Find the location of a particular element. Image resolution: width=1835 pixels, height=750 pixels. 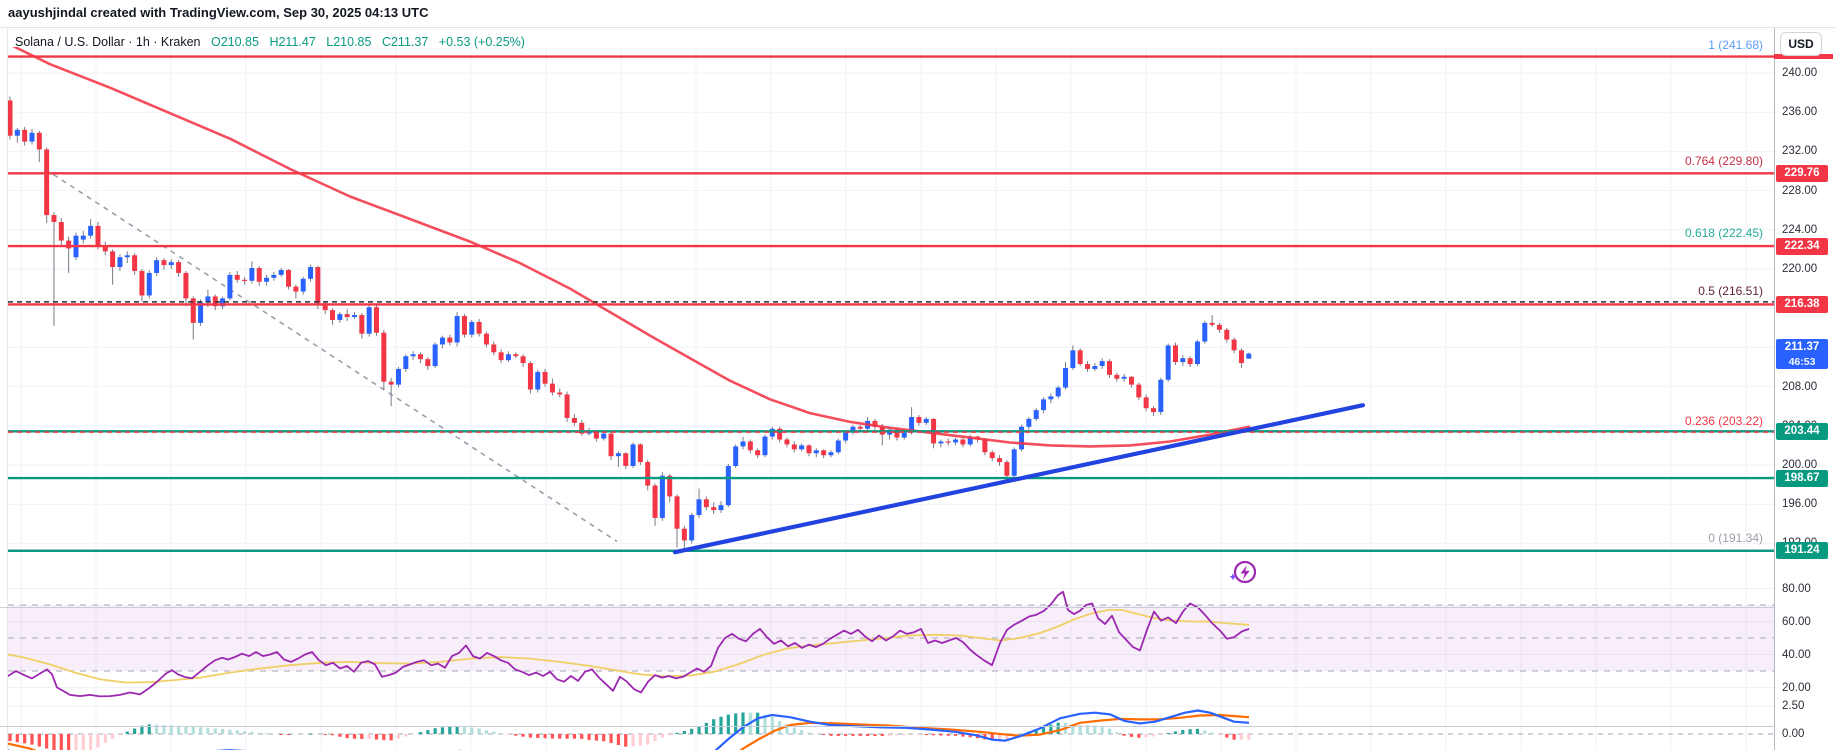

price-tick-236: 236.00 is located at coordinates (1800, 112).